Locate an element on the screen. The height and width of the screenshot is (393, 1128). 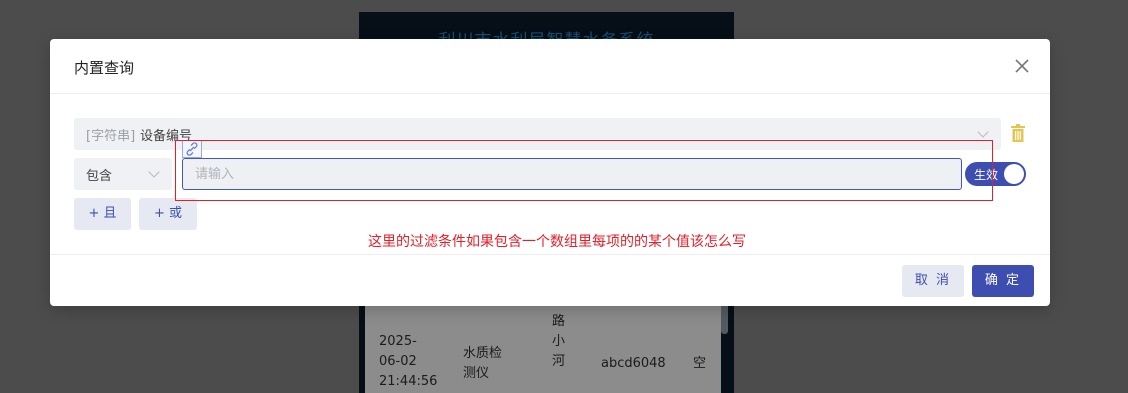
add-or-button: + 或 is located at coordinates (168, 214).